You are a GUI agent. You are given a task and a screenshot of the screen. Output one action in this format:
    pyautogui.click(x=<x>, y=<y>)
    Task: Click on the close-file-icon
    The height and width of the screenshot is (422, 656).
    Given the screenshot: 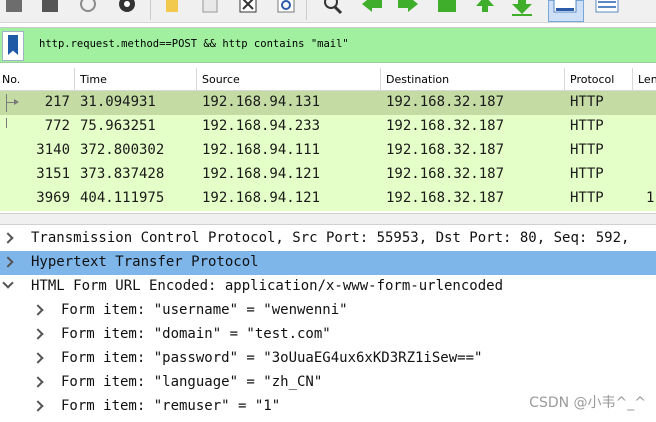 What is the action you would take?
    pyautogui.click(x=248, y=8)
    